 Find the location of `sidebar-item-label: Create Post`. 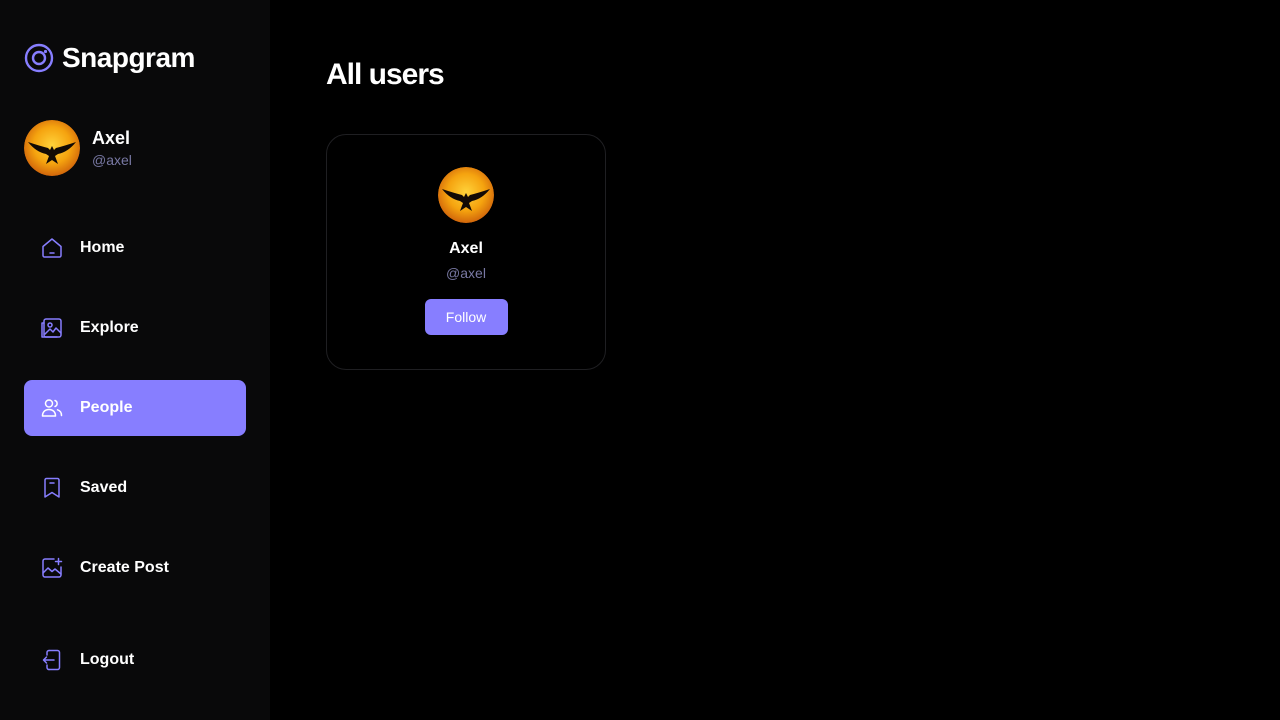

sidebar-item-label: Create Post is located at coordinates (124, 567).